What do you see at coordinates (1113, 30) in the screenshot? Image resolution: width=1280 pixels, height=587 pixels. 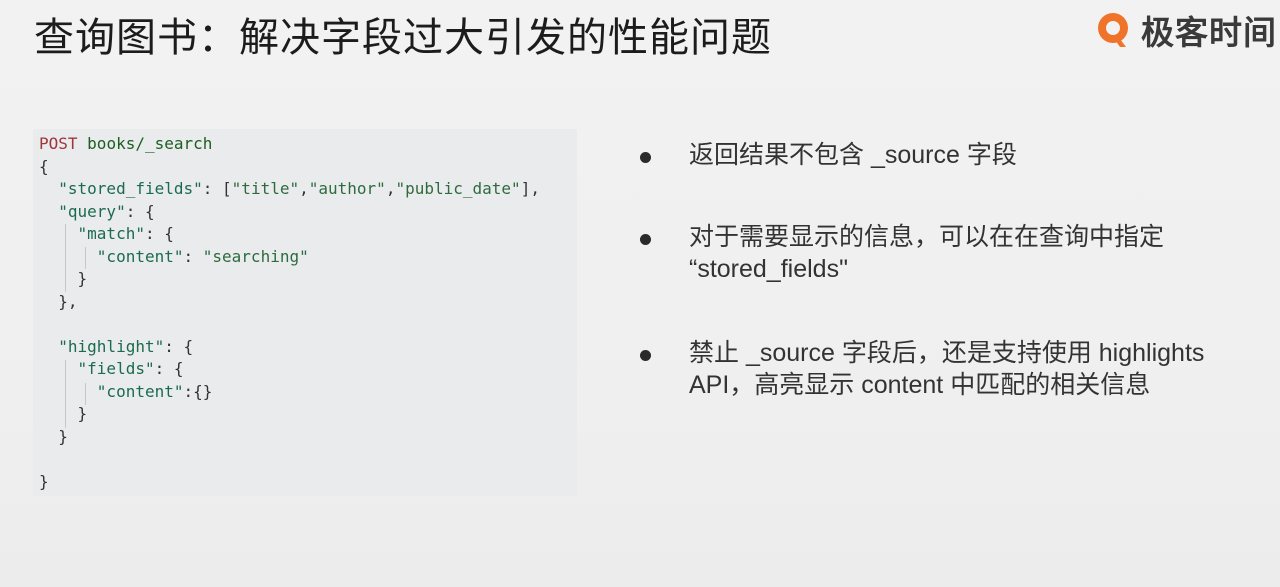 I see `geektime-logo-icon` at bounding box center [1113, 30].